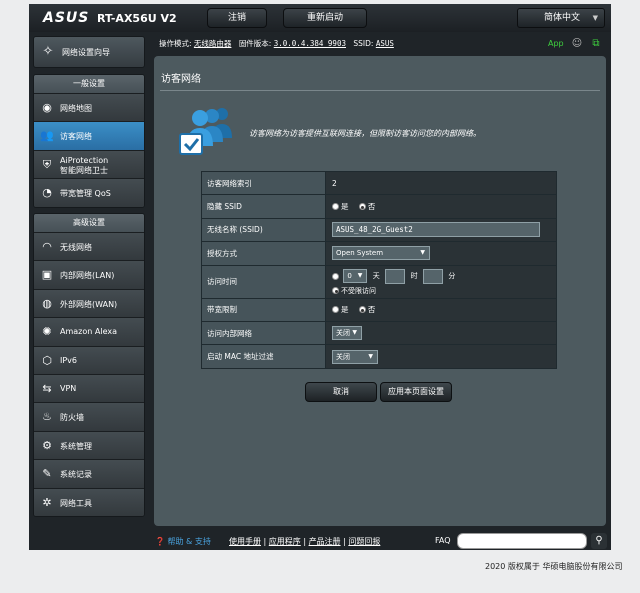 The width and height of the screenshot is (640, 593). Describe the element at coordinates (335, 276) in the screenshot. I see `limited-time-radio` at that location.